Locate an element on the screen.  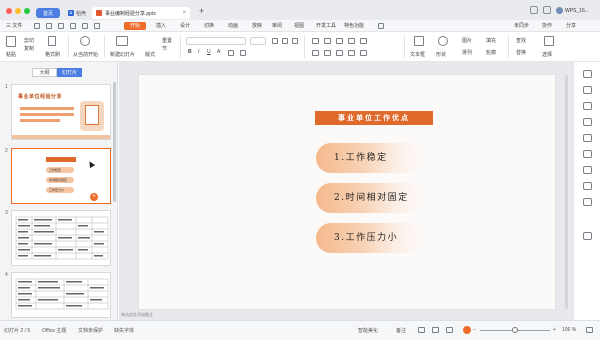
menu-collaborate: 协作 is located at coordinates (547, 25).